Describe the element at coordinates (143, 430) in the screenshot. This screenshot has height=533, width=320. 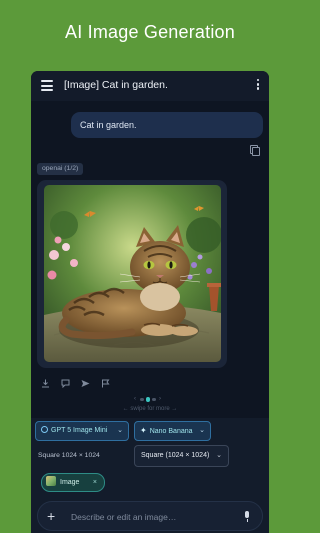
I see `sparkle-icon: ✦` at that location.